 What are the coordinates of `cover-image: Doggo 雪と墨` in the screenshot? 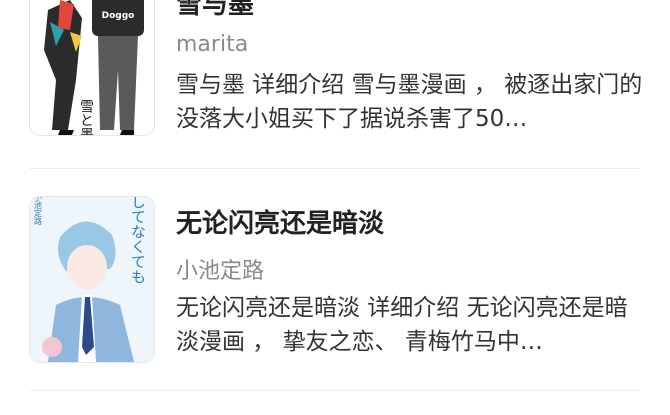 It's located at (92, 67).